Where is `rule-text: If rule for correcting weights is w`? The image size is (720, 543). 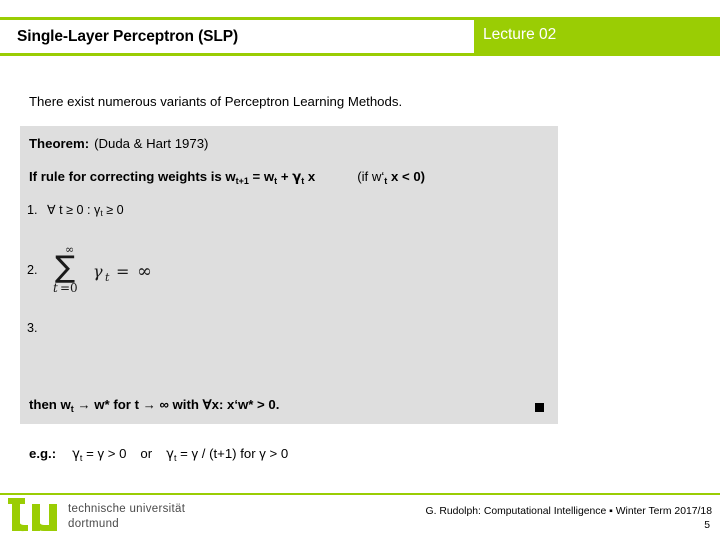
rule-text: If rule for correcting weights is w is located at coordinates (132, 176).